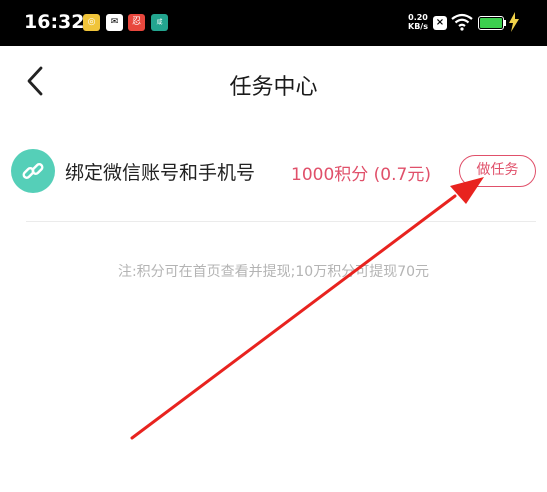  I want to click on mail-app-icon: ✉, so click(114, 22).